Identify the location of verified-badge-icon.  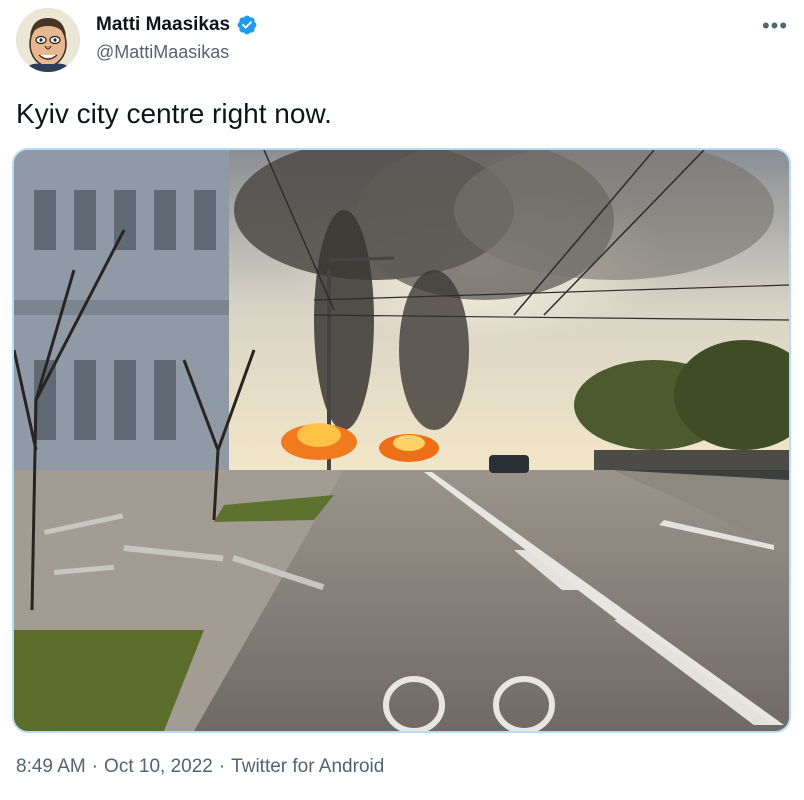
(247, 25).